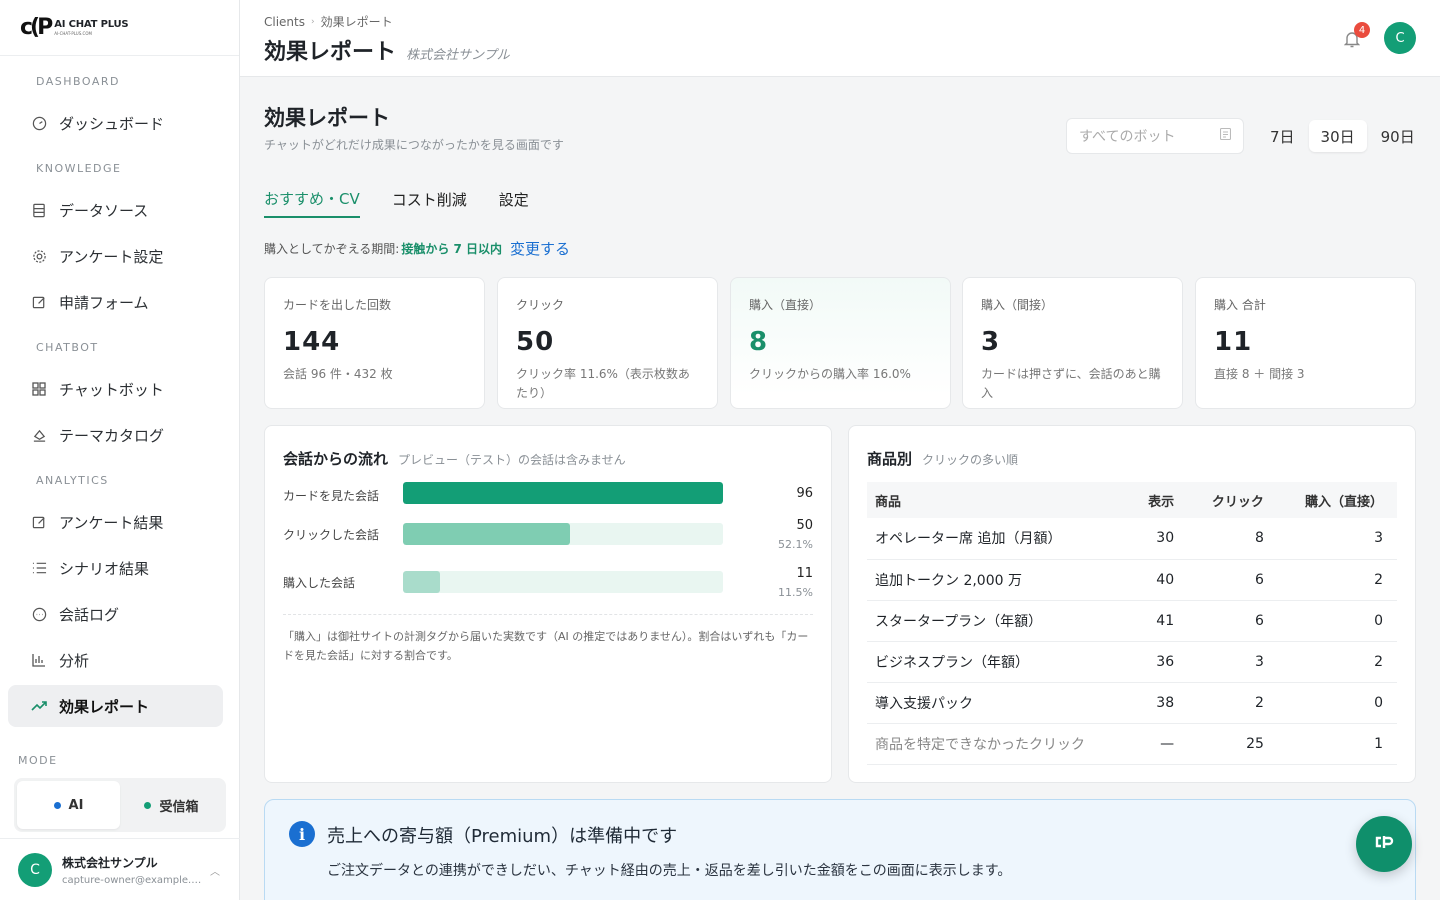 The width and height of the screenshot is (1440, 900). I want to click on bot-select: すべてのボット, so click(1155, 136).